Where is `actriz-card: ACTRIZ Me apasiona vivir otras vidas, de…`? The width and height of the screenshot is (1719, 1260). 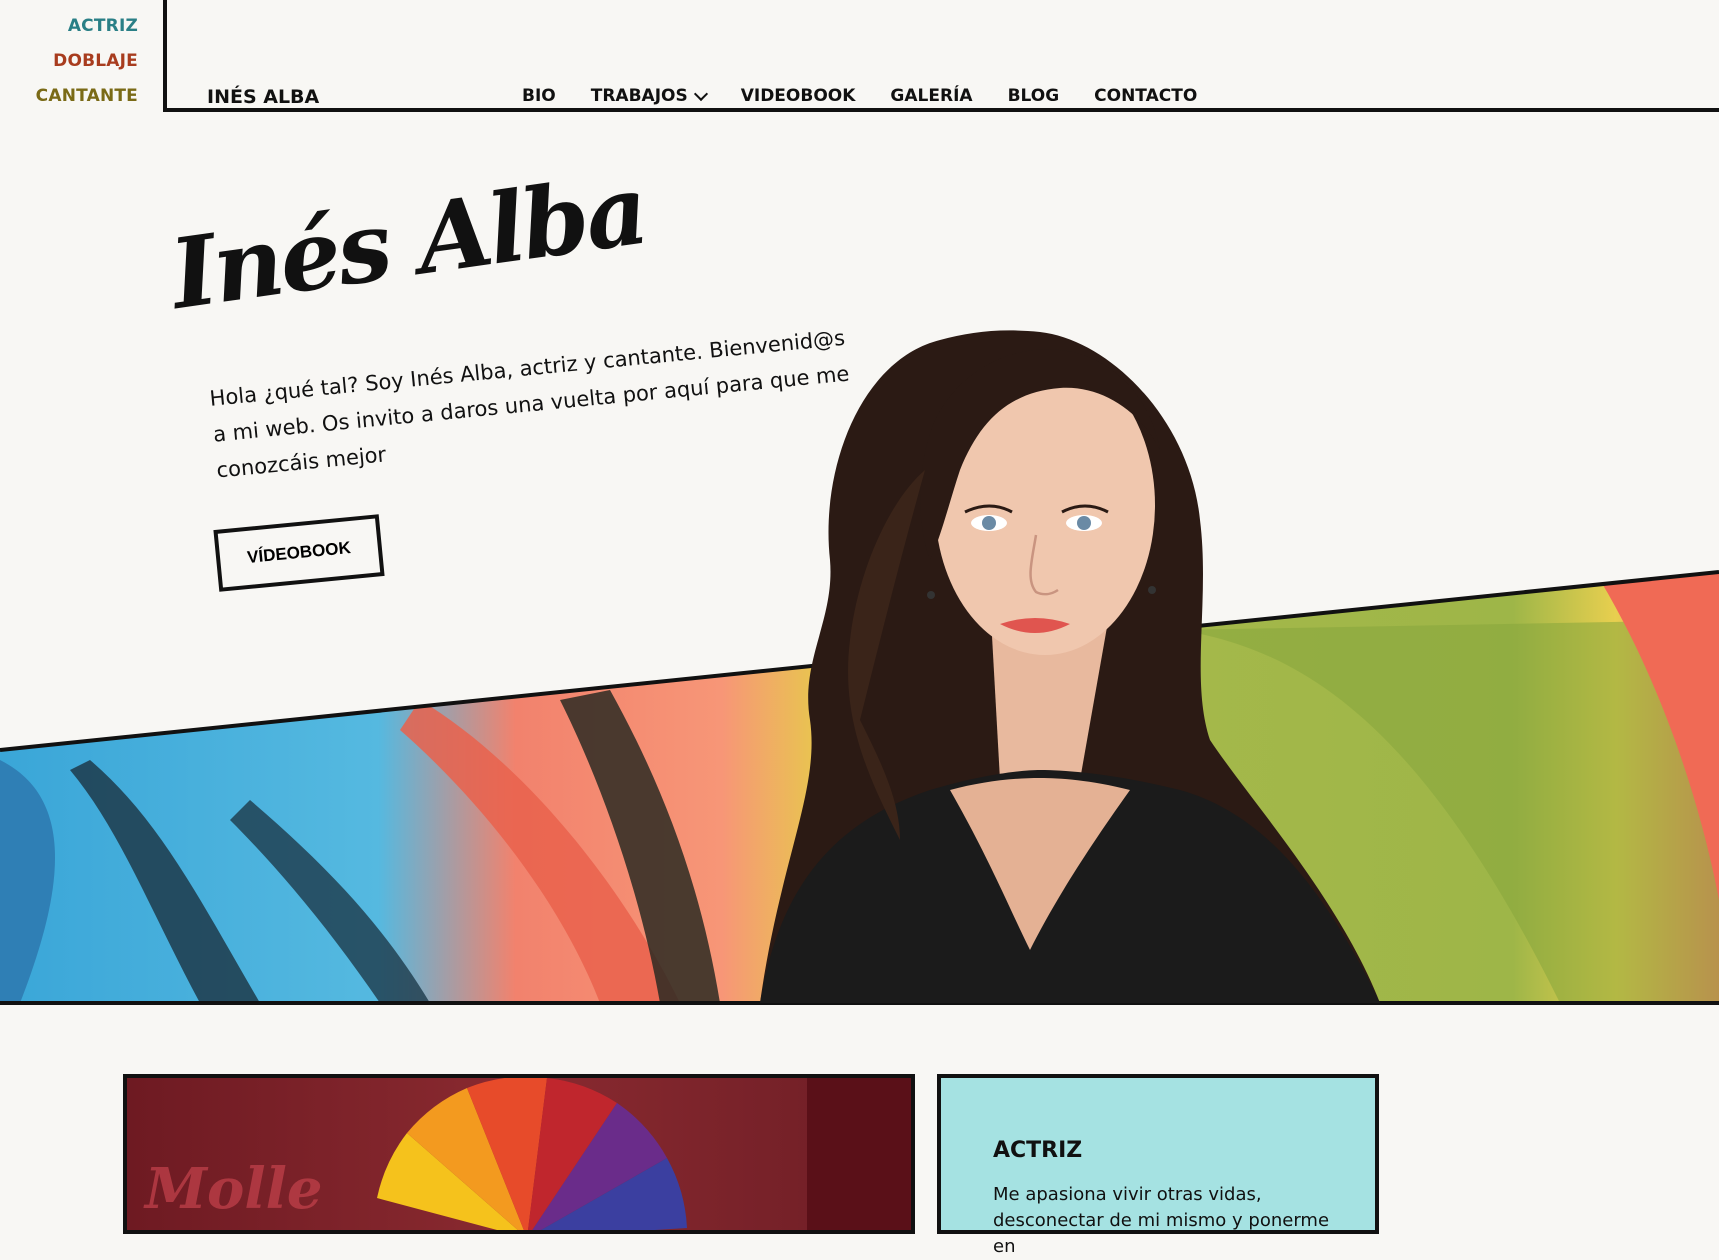
actriz-card: ACTRIZ Me apasiona vivir otras vidas, de… is located at coordinates (1158, 1165).